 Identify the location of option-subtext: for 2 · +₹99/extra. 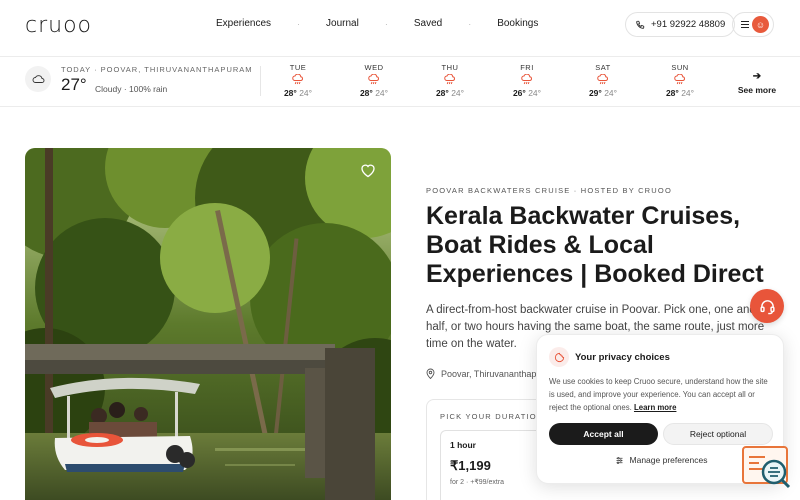
(477, 482).